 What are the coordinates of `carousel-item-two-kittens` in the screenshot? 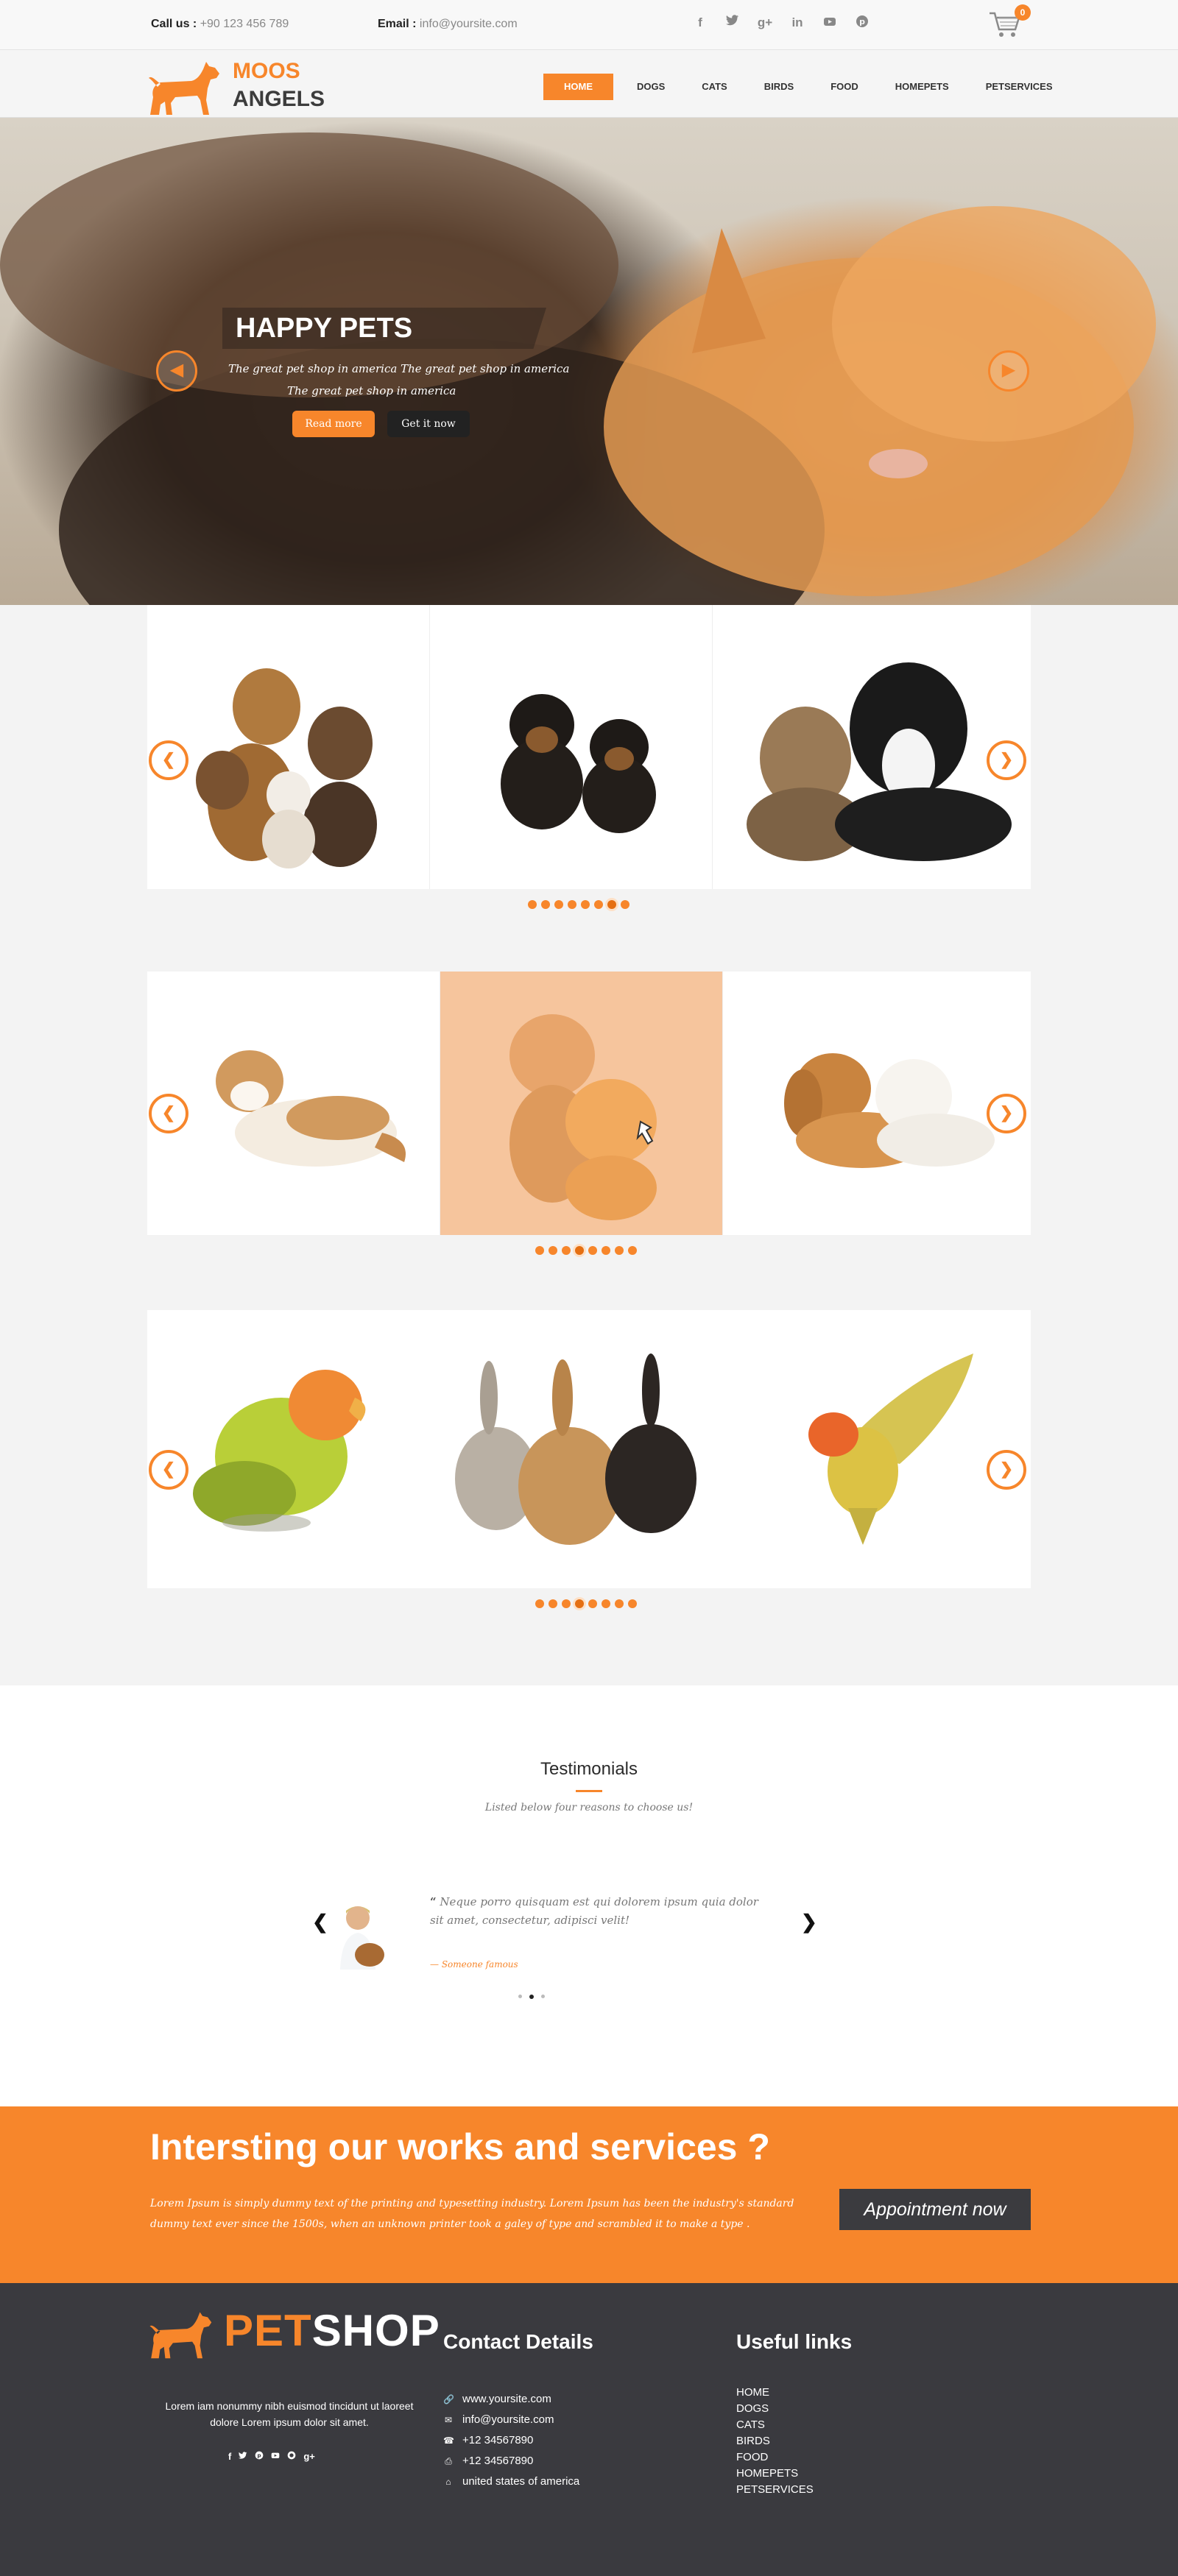 It's located at (581, 1103).